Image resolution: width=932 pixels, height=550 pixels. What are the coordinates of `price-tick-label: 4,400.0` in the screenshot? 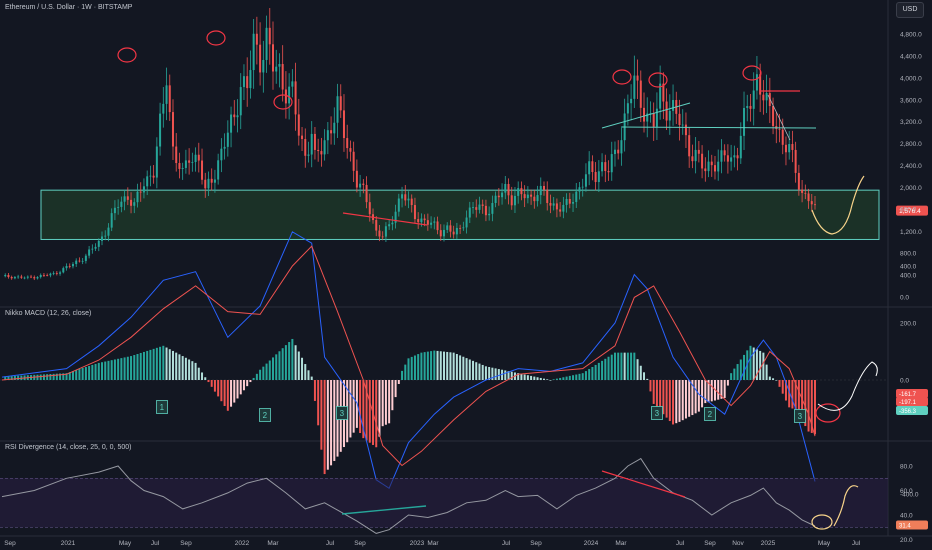 It's located at (911, 56).